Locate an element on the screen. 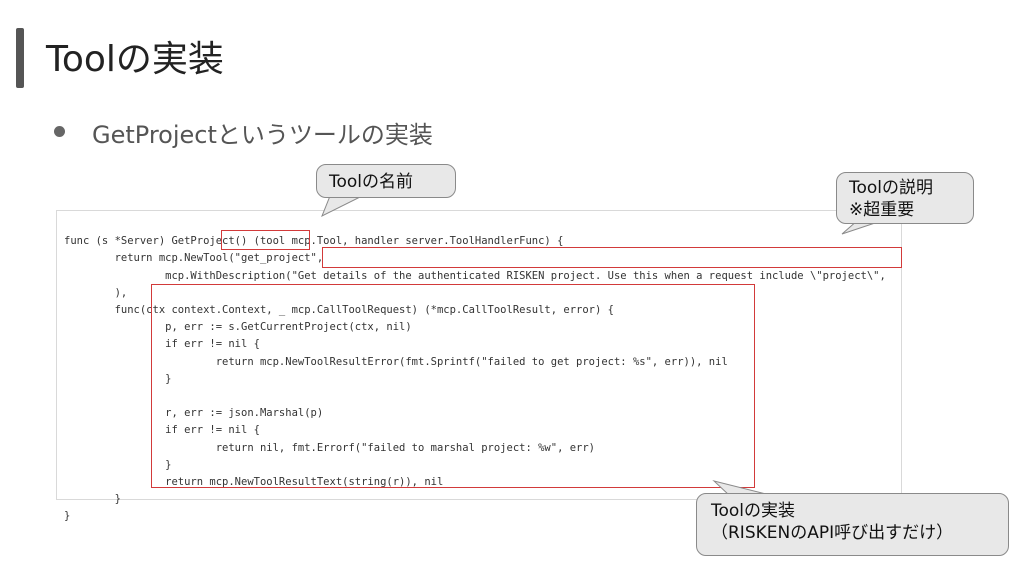 The height and width of the screenshot is (576, 1024). bullet-icon is located at coordinates (59, 131).